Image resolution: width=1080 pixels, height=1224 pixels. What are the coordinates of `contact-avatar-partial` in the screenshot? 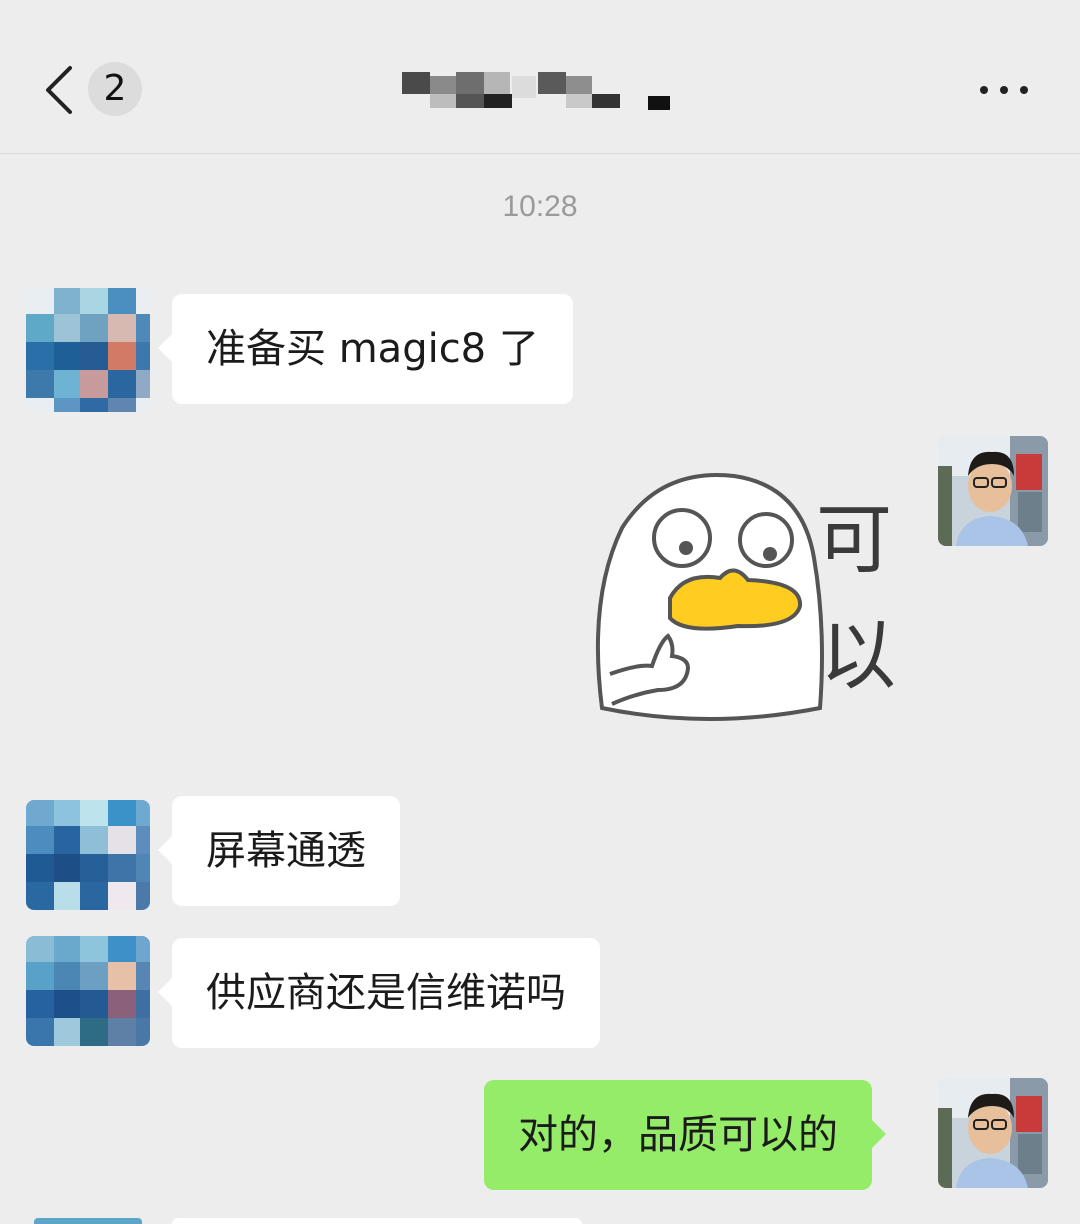 It's located at (88, 1221).